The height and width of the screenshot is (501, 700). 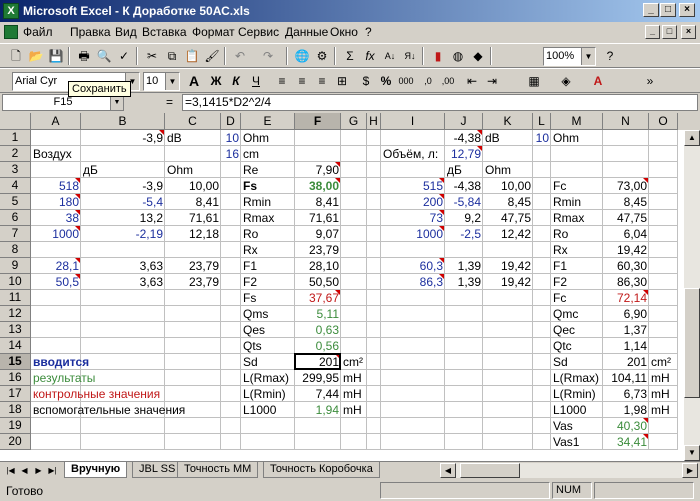 What do you see at coordinates (193, 266) in the screenshot?
I see `cell-c9: 23,79` at bounding box center [193, 266].